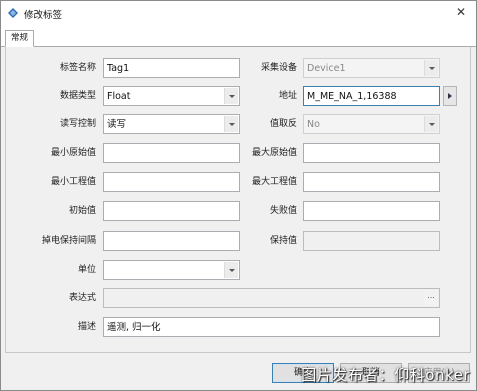 The image size is (477, 391). Describe the element at coordinates (371, 211) in the screenshot. I see `fail-value-input` at that location.